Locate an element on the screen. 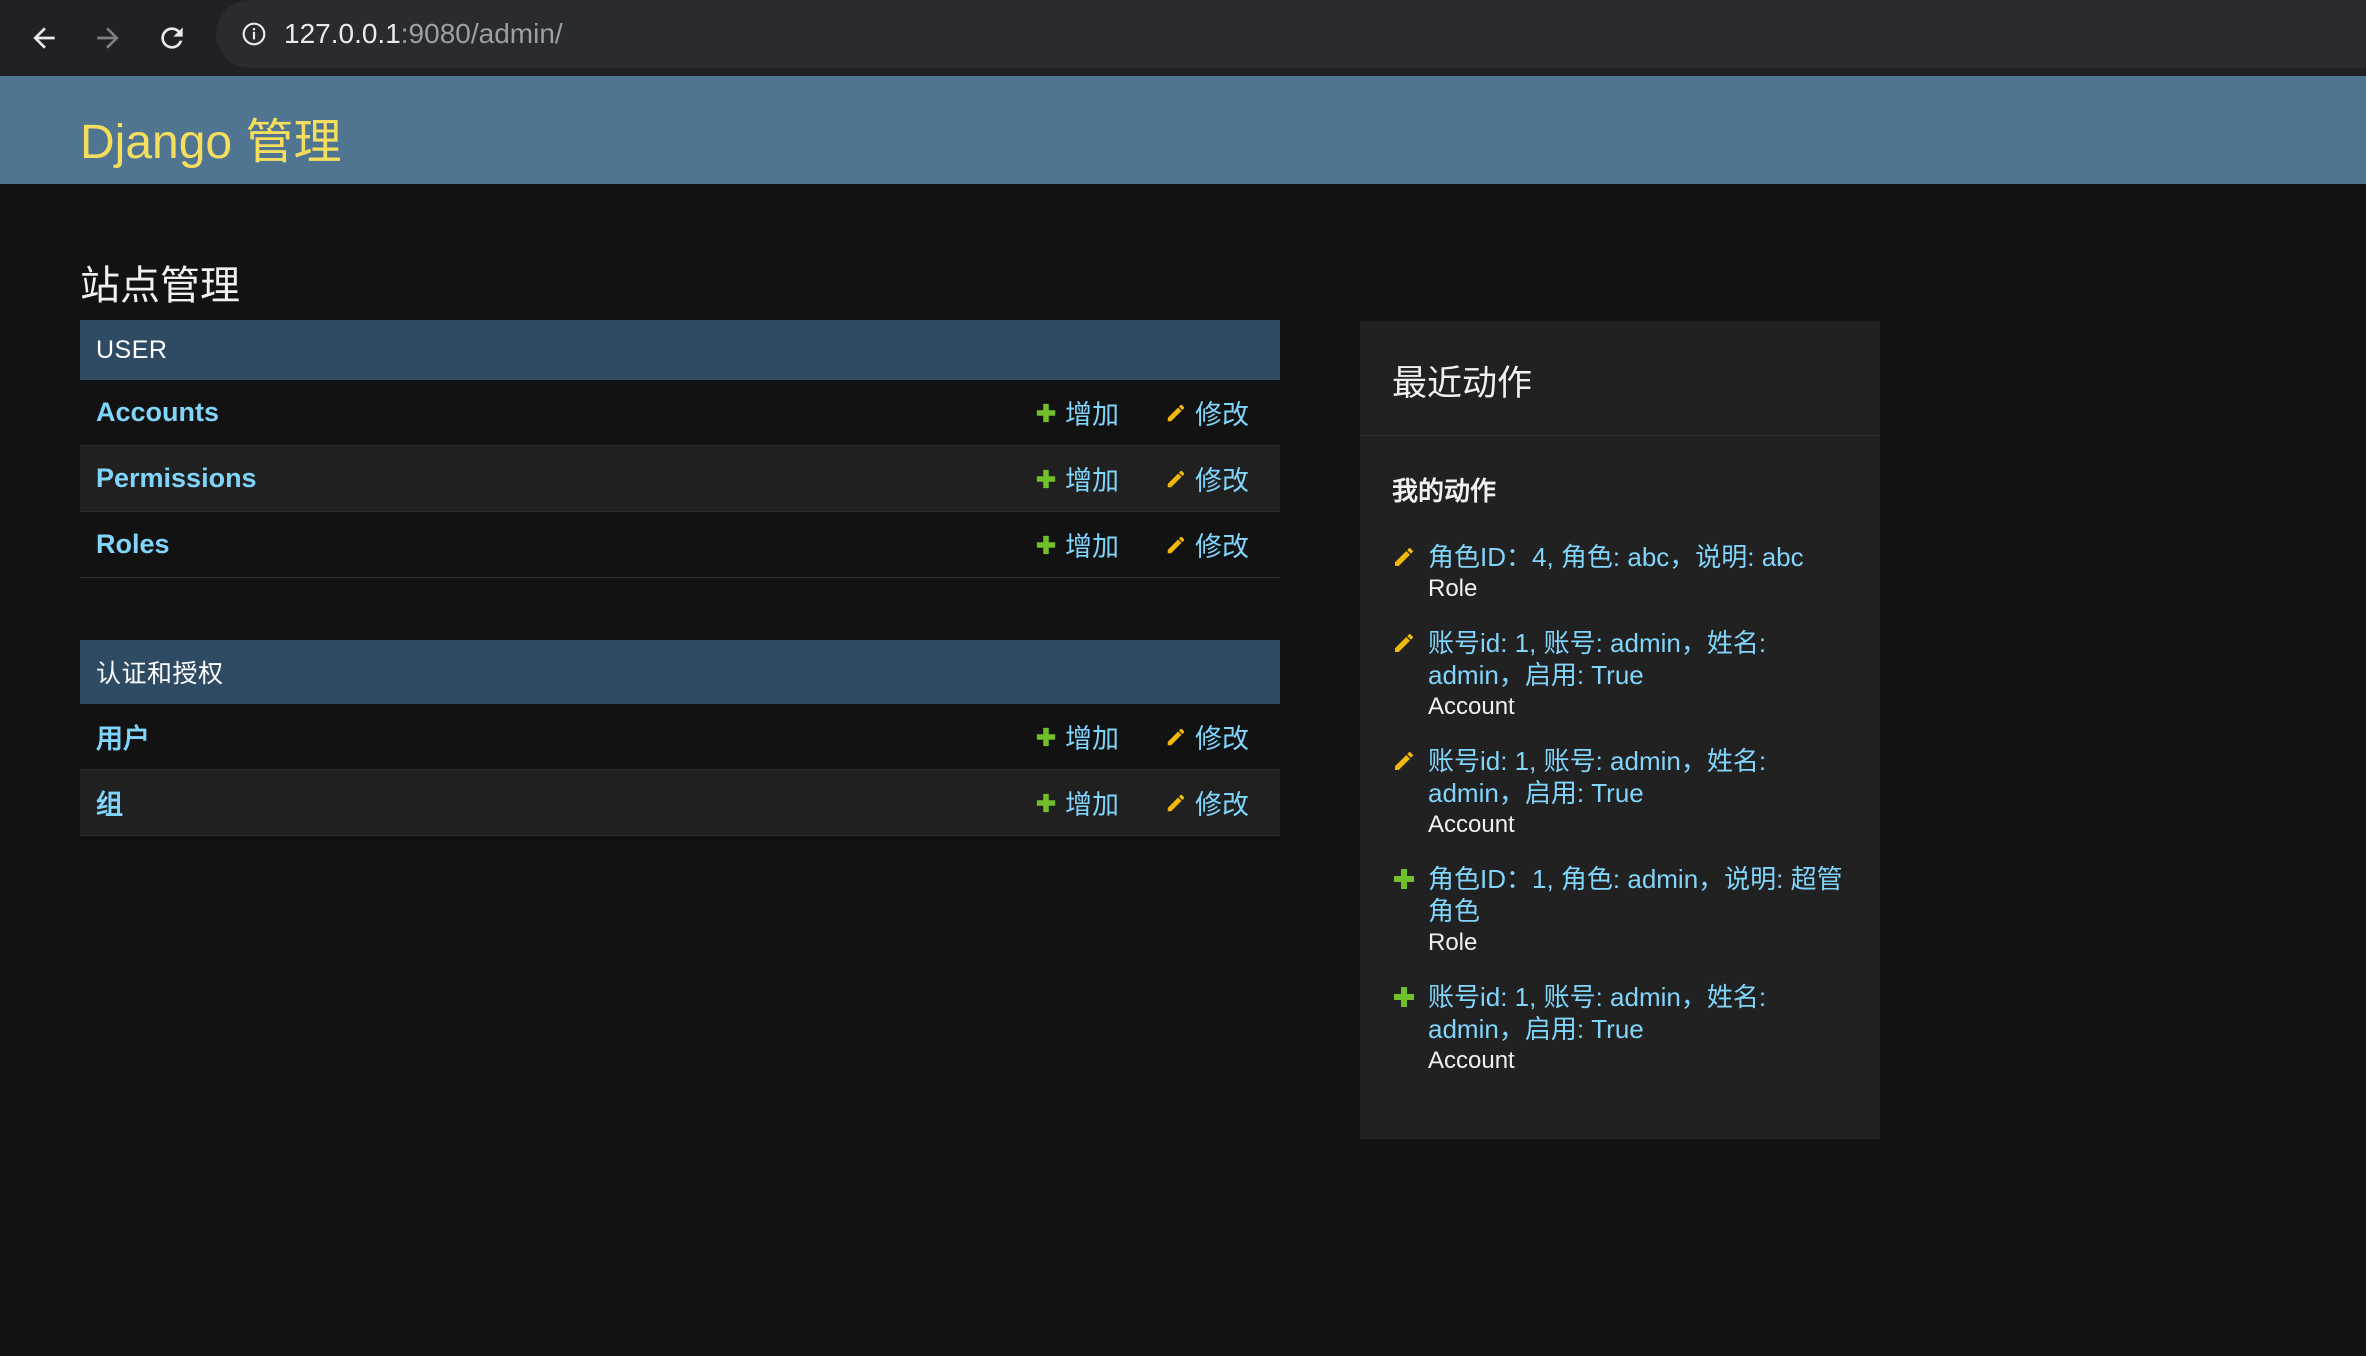  arrow-right-icon is located at coordinates (108, 38).